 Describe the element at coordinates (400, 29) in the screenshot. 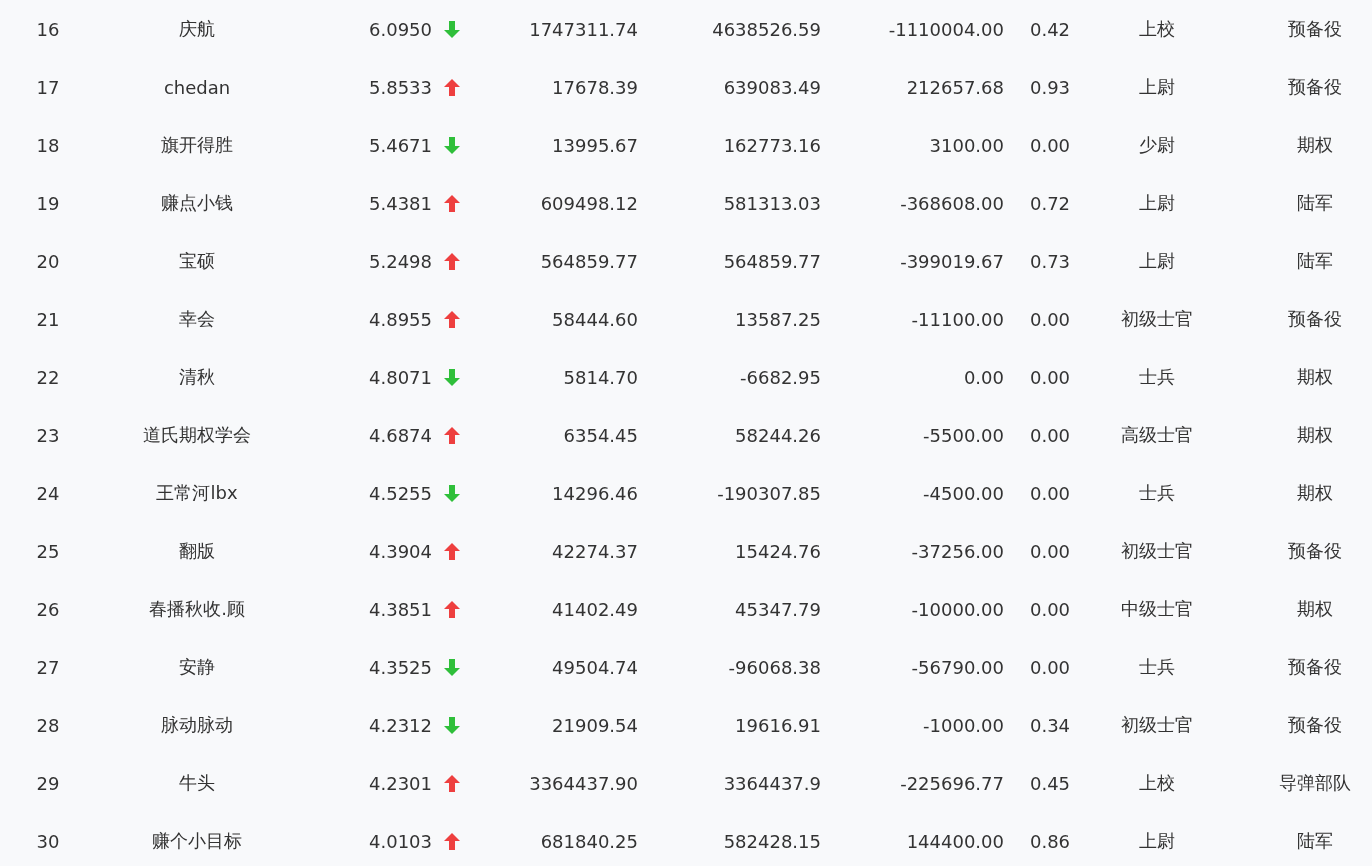

I see `table-cell-text: 6.0950` at that location.